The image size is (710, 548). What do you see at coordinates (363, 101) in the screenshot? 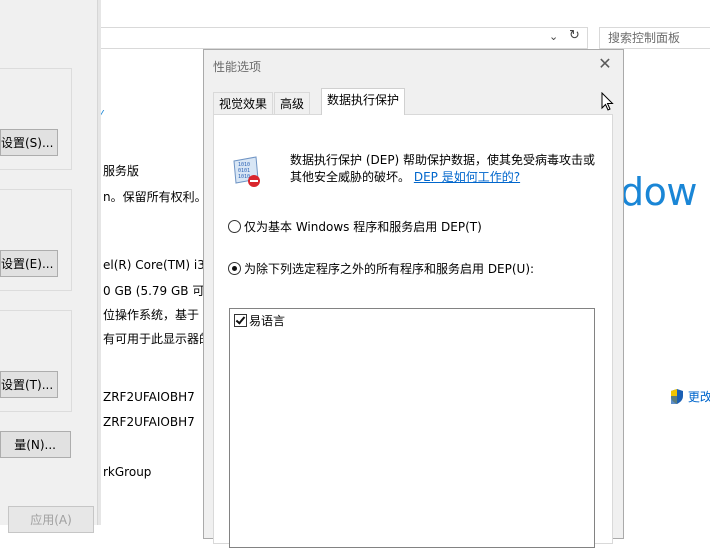
I see `tab-dep: 数据执行保护` at bounding box center [363, 101].